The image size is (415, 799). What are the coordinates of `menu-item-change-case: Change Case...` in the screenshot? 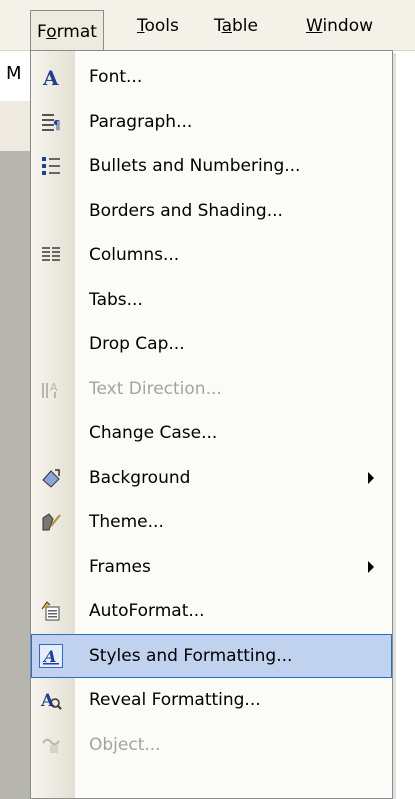 It's located at (211, 433).